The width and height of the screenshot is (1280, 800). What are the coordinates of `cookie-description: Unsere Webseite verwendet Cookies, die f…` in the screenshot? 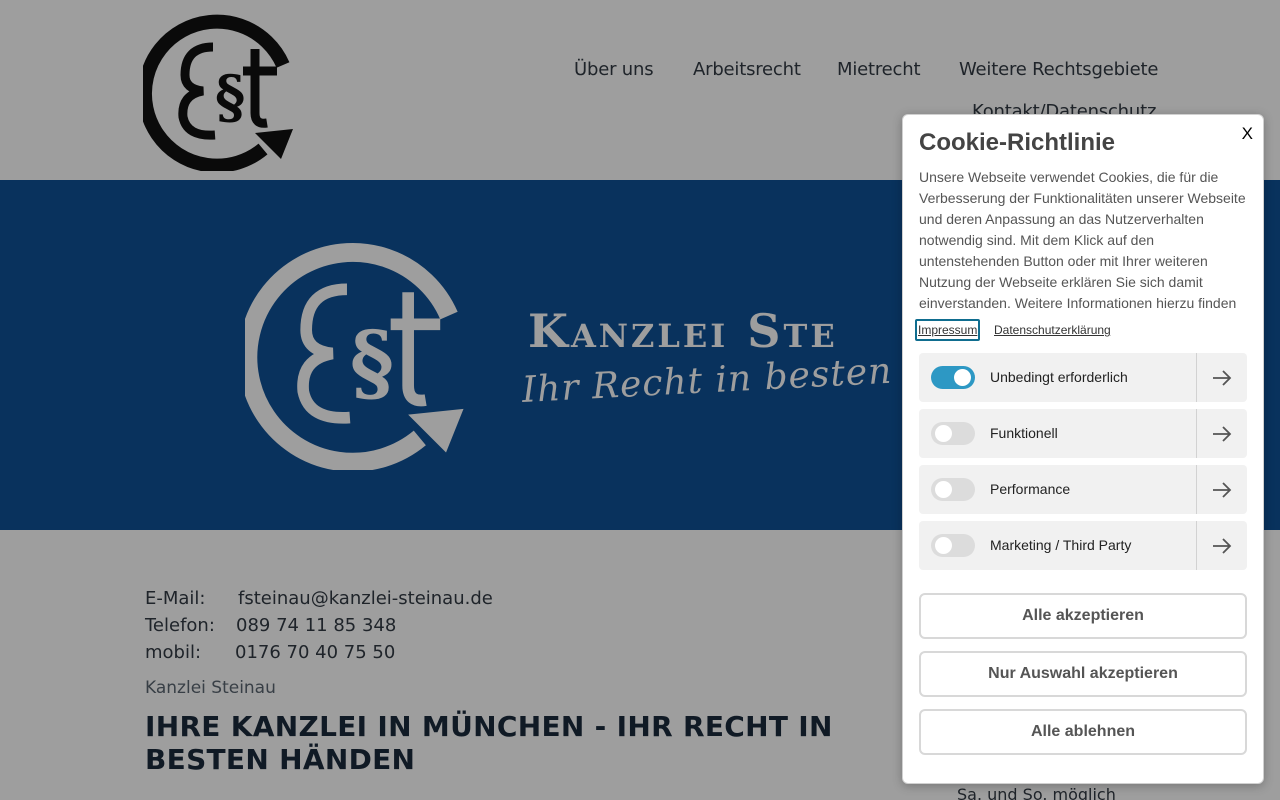 It's located at (1082, 240).